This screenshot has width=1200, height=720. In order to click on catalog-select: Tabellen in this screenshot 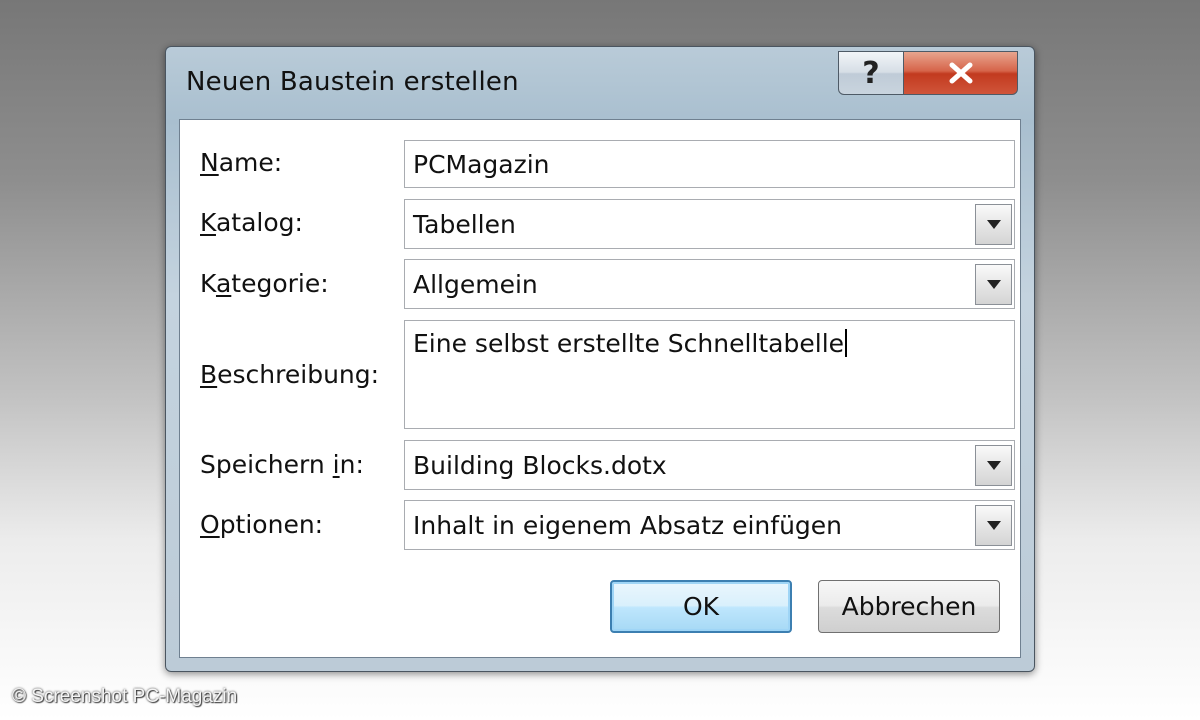, I will do `click(709, 224)`.